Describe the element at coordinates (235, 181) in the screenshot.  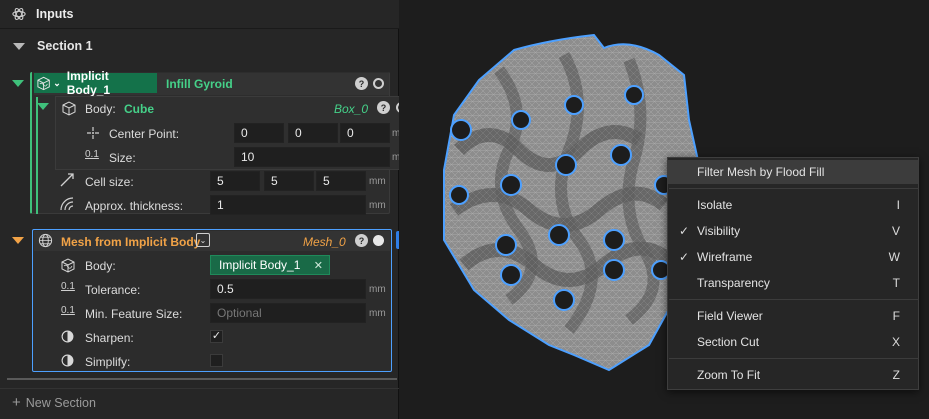
I see `cell-size-x-field: 5` at that location.